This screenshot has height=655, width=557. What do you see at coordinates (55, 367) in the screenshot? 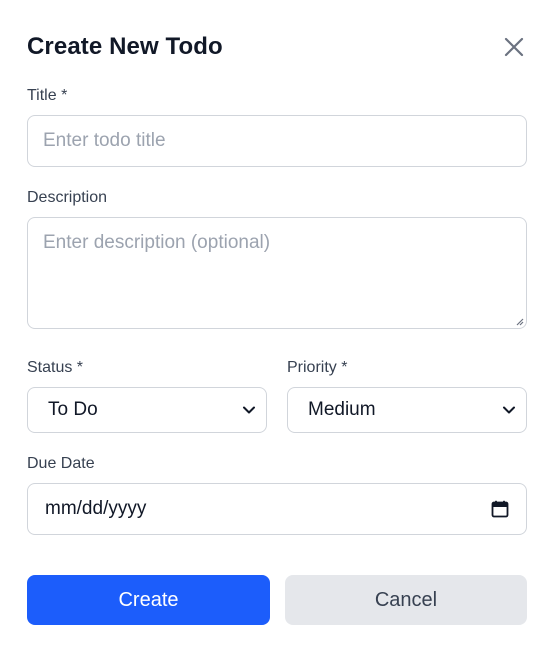
I see `status-label: Status *` at bounding box center [55, 367].